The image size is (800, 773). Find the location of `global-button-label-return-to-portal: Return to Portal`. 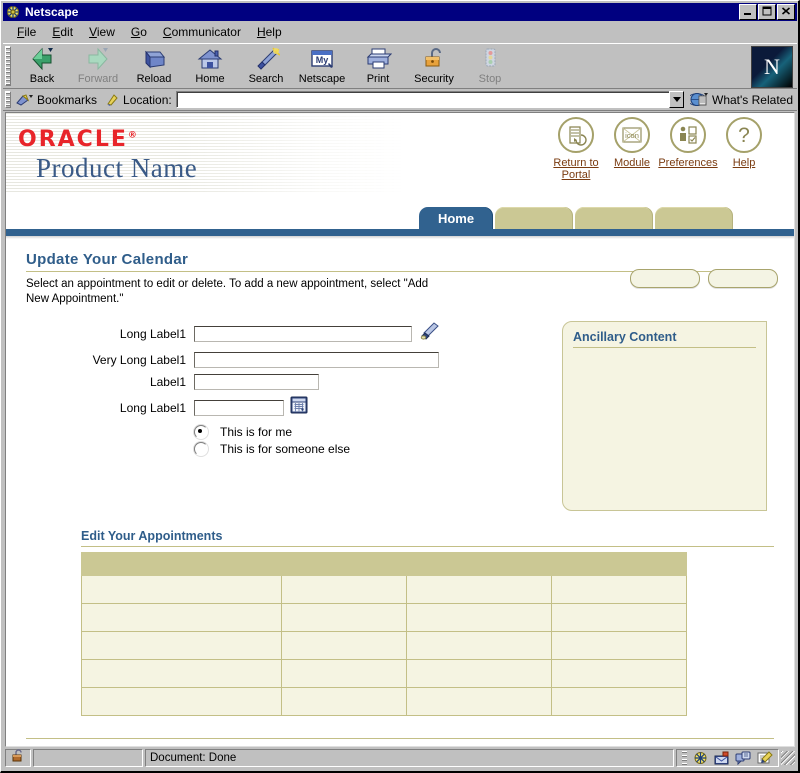

global-button-label-return-to-portal: Return to Portal is located at coordinates (576, 169).